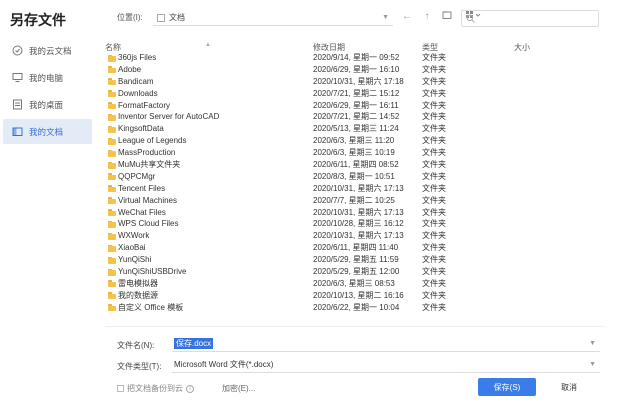  I want to click on file-row: 360js Files 2020/9/14, 星期一 09:52 文件夹, so click(355, 58).